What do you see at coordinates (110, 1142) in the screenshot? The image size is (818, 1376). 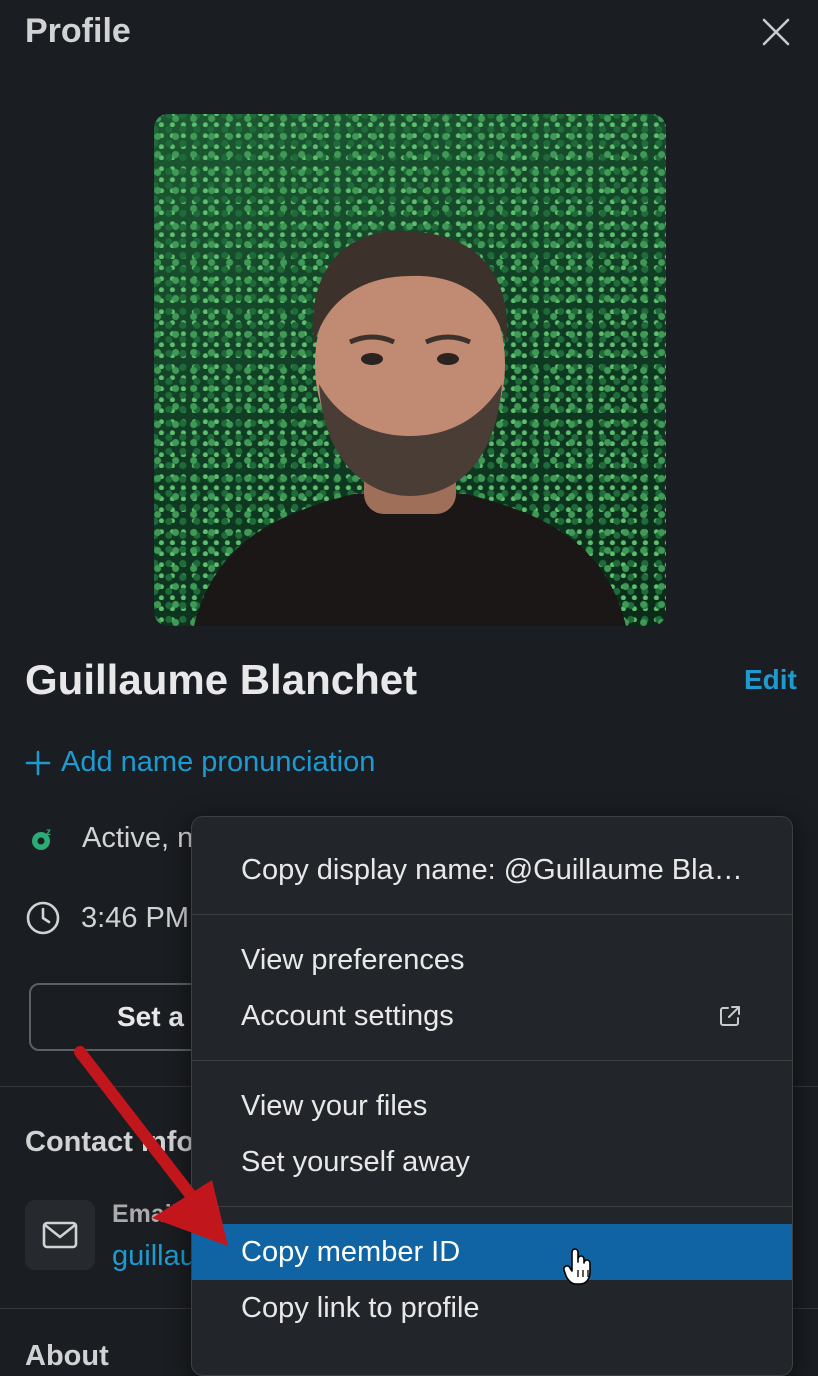 I see `contact-info-heading: Contact info` at bounding box center [110, 1142].